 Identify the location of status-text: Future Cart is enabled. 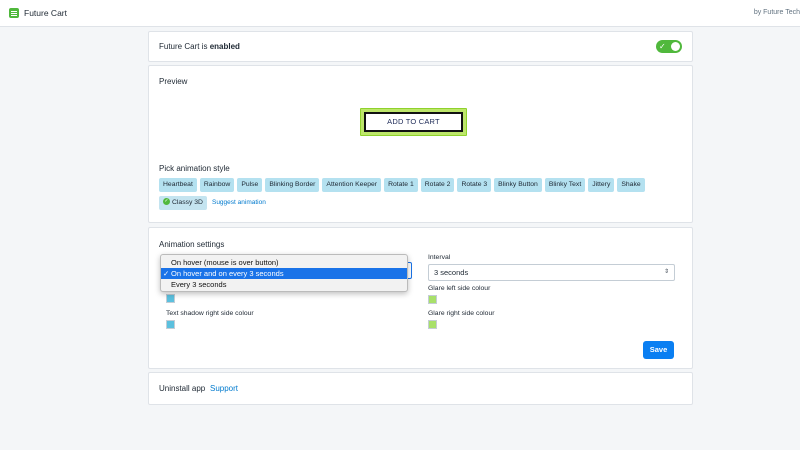
(199, 46).